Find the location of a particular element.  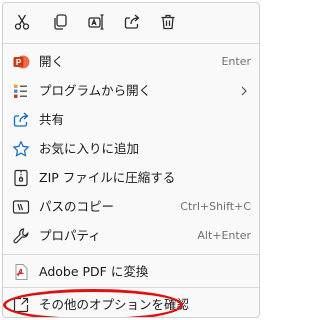

cut-button is located at coordinates (22, 22).